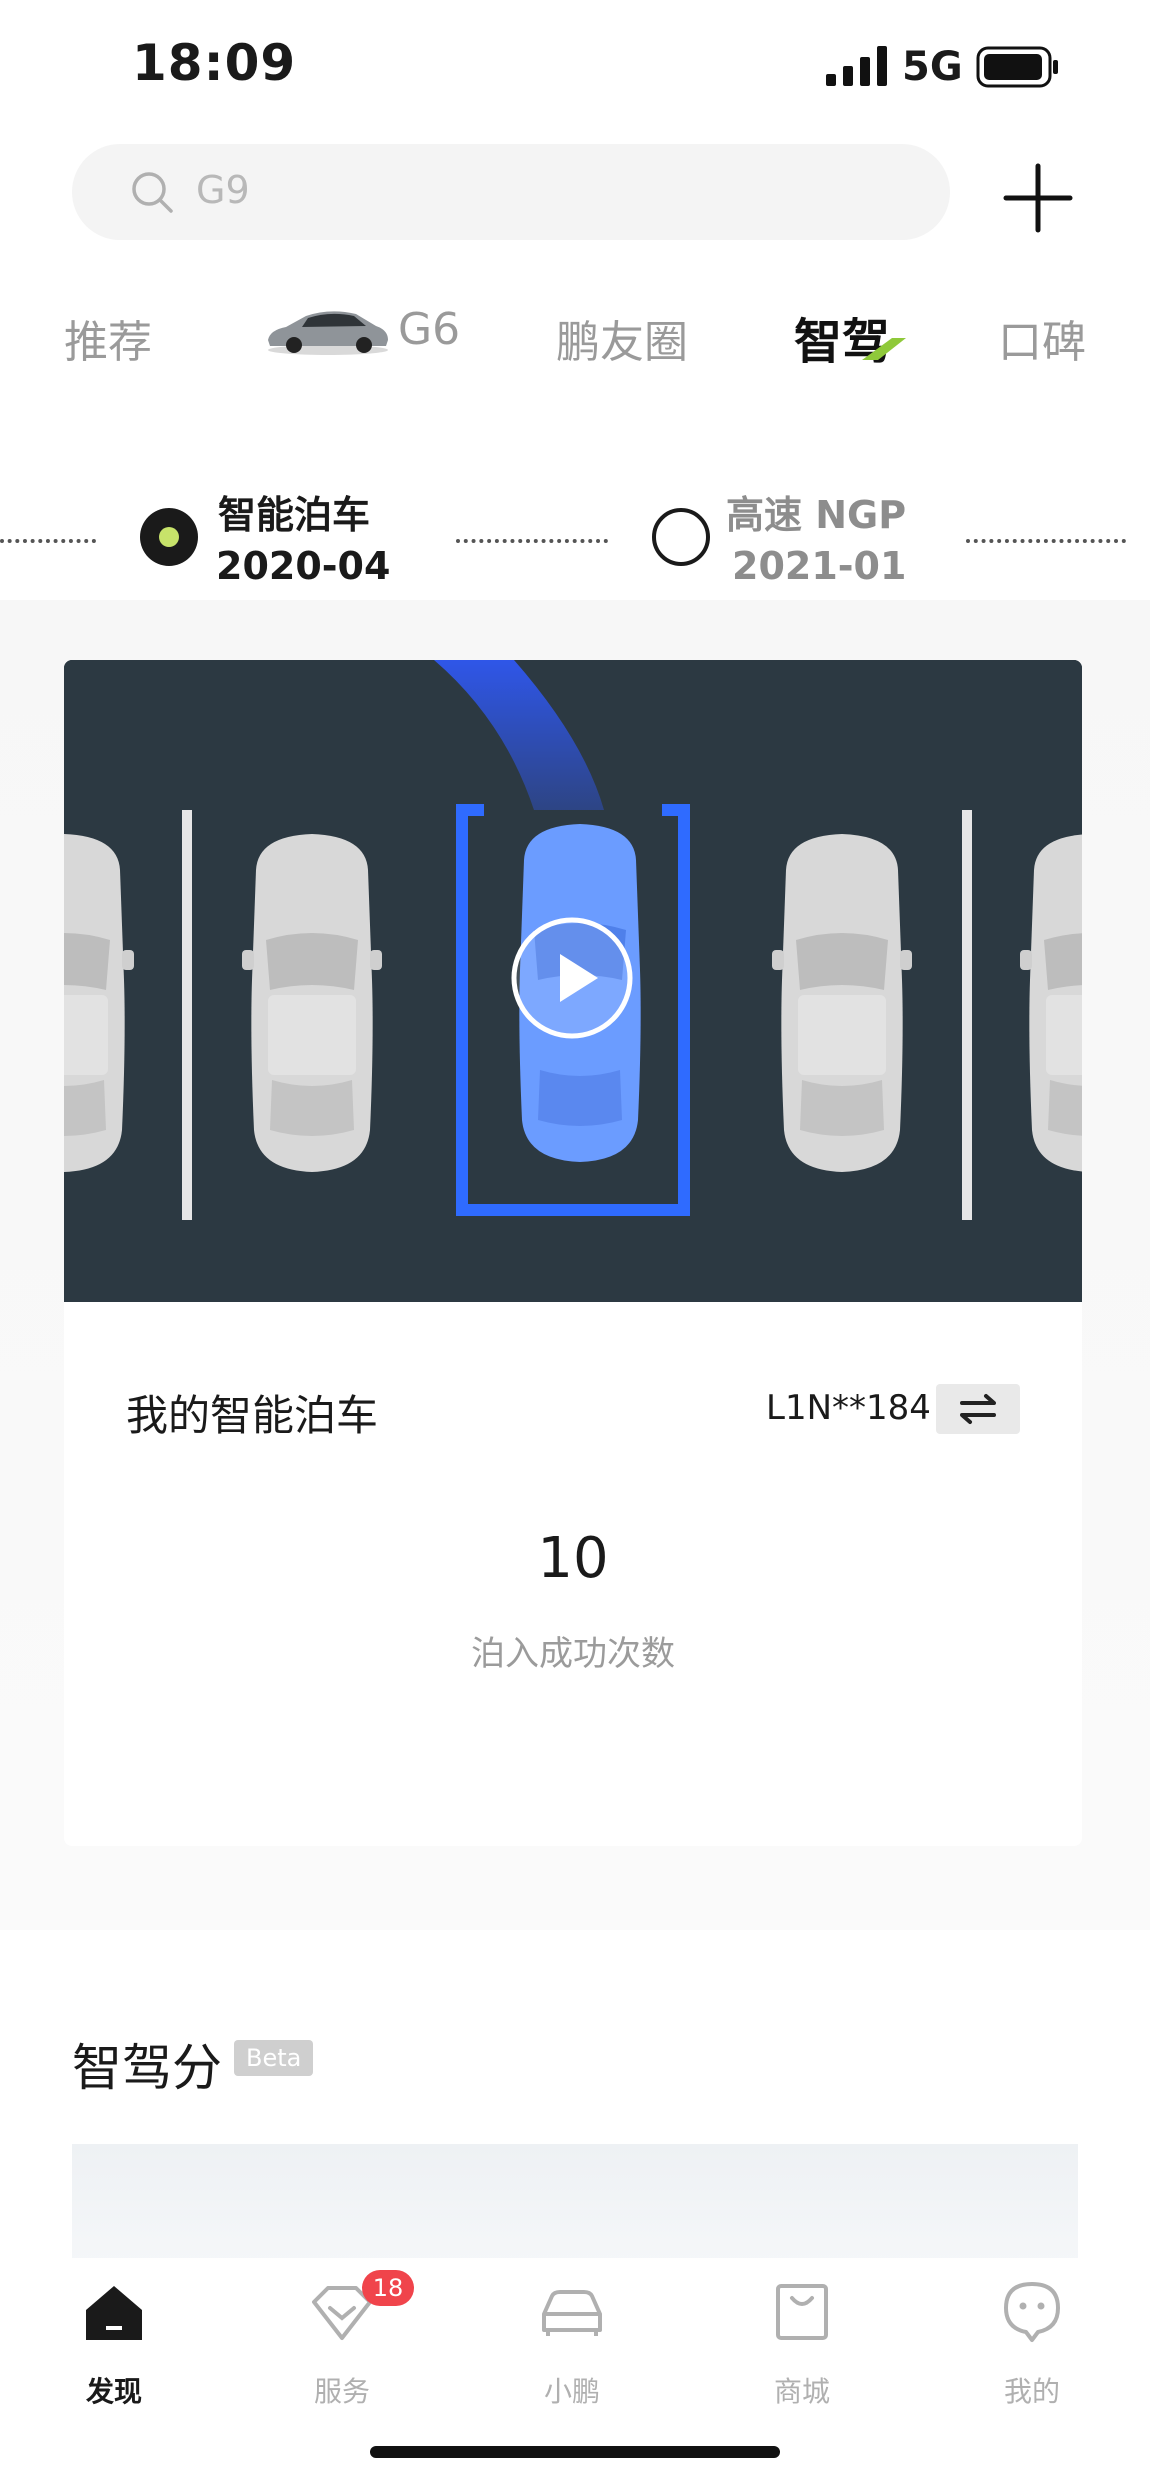 This screenshot has width=1150, height=2488. I want to click on tab-reviews: 口碑, so click(1042, 338).